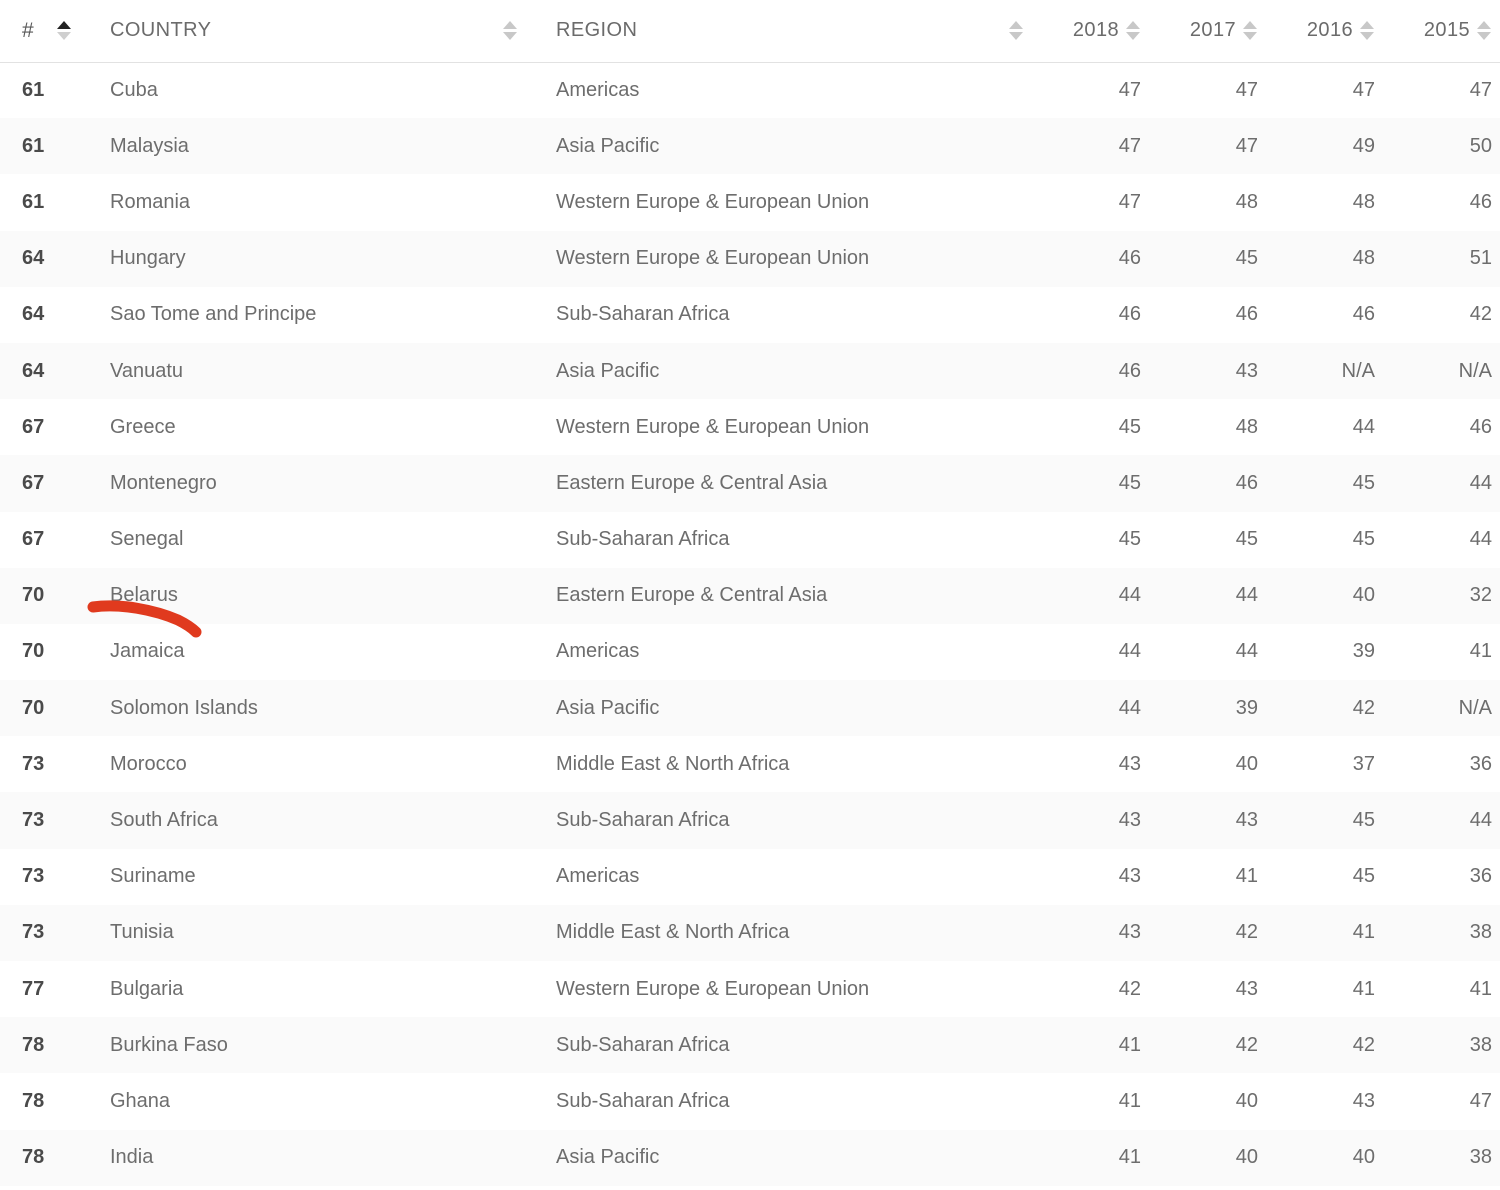 This screenshot has height=1190, width=1500. I want to click on cell-rank: 61, so click(33, 89).